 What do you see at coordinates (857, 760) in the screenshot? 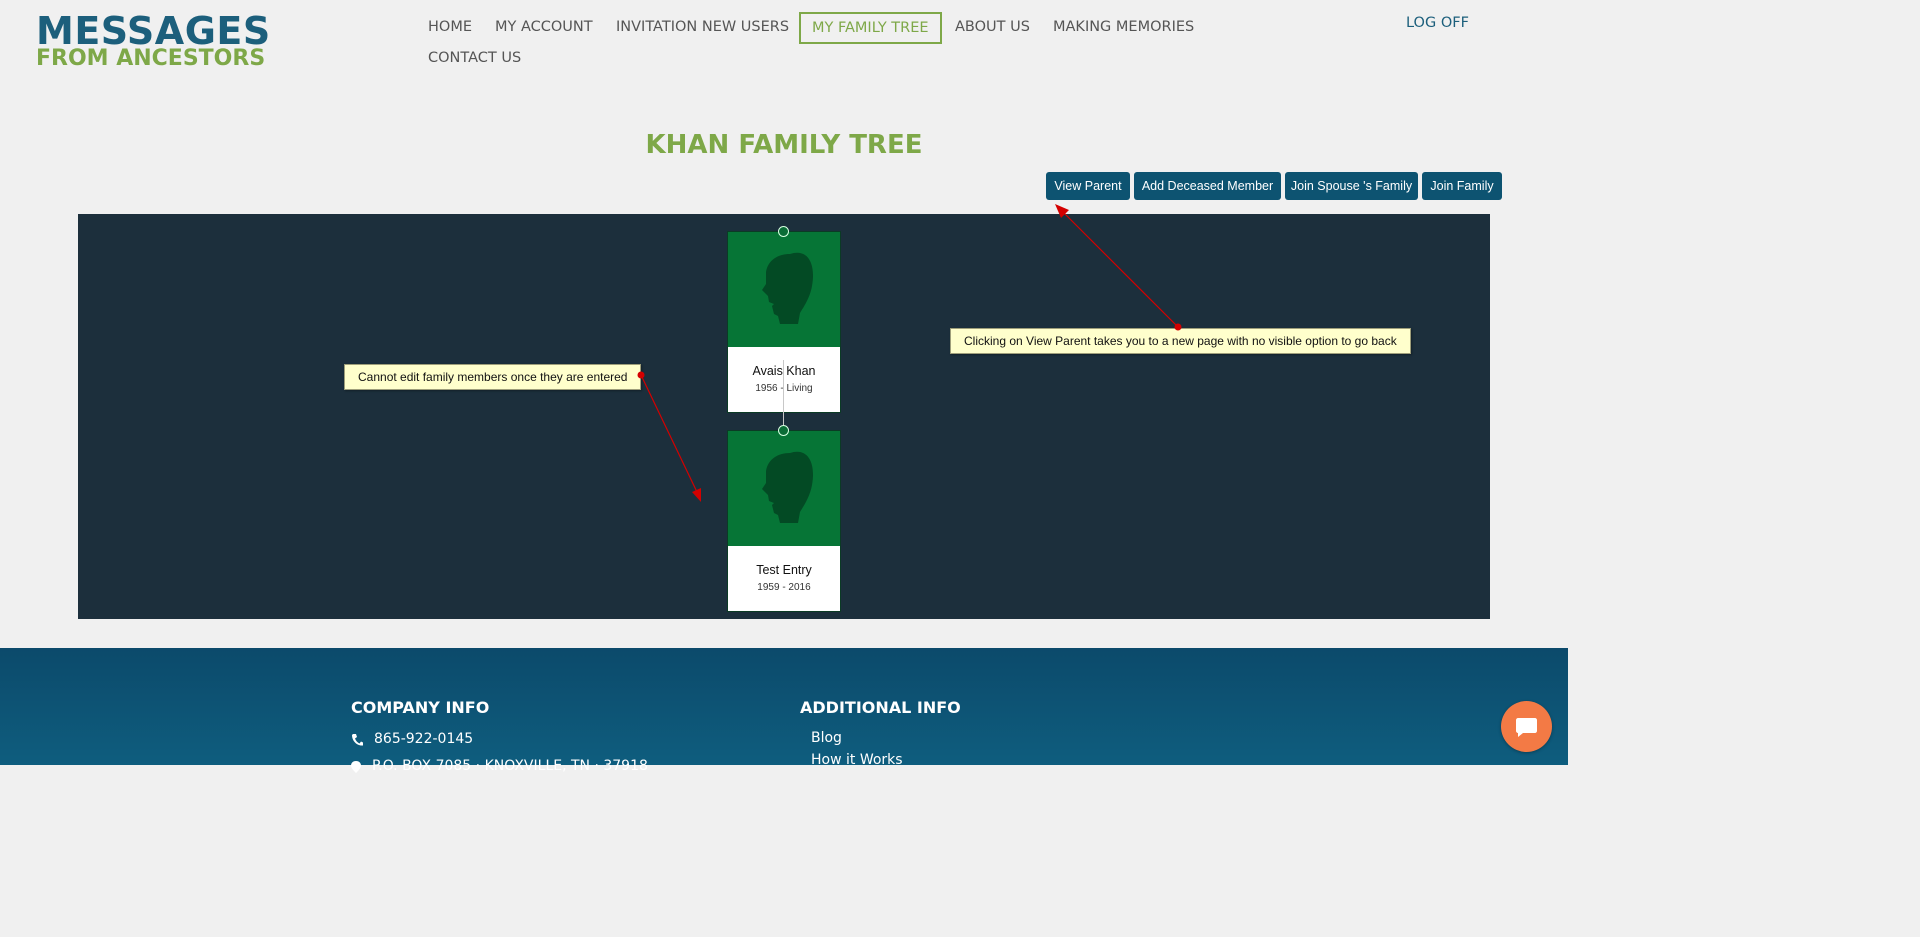
I see `footer-link-how-it-works: How it Works` at bounding box center [857, 760].